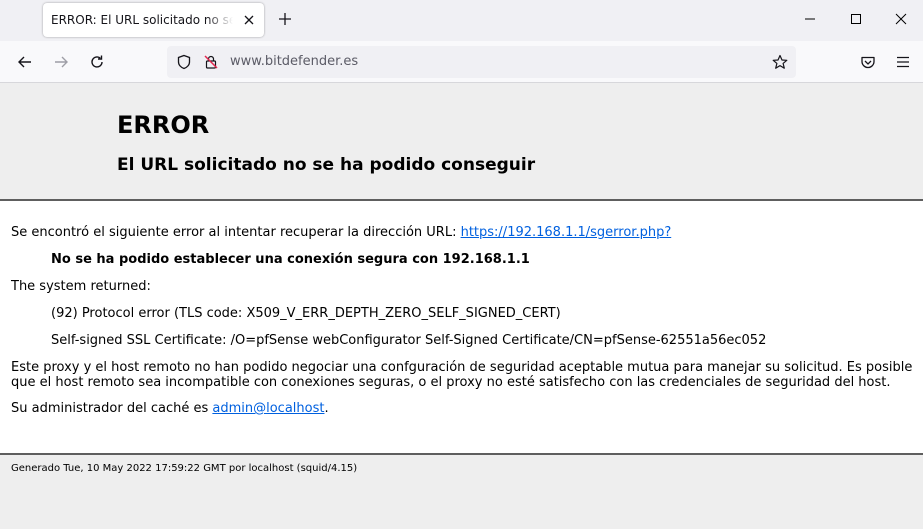 The image size is (923, 529). I want to click on pocket-icon, so click(868, 62).